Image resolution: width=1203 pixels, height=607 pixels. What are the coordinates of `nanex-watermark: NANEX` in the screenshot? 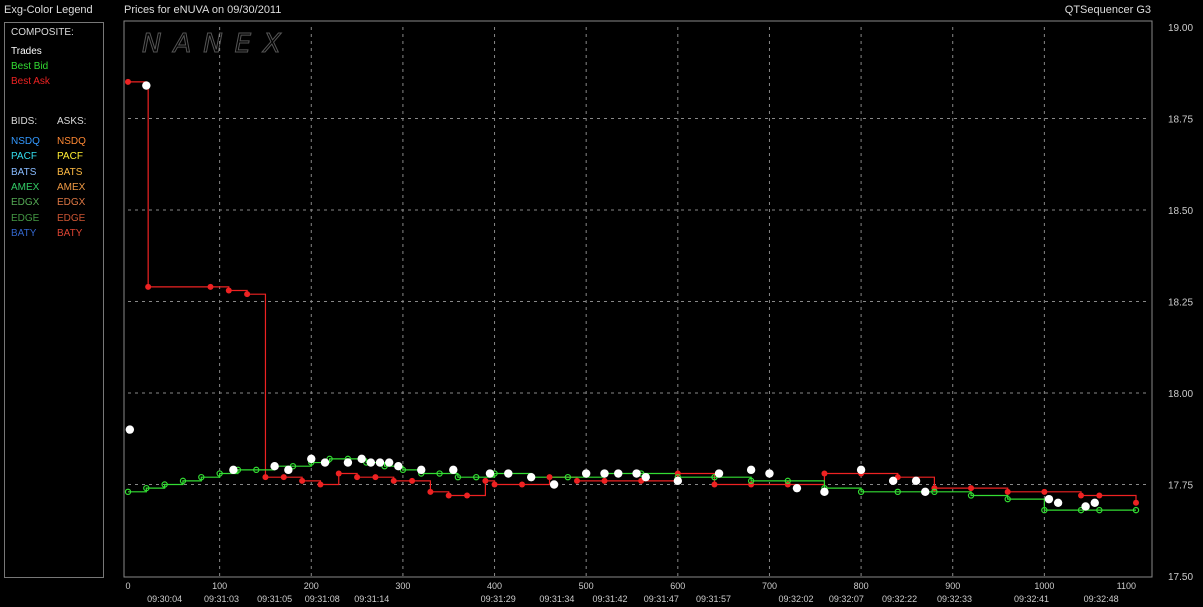 It's located at (217, 44).